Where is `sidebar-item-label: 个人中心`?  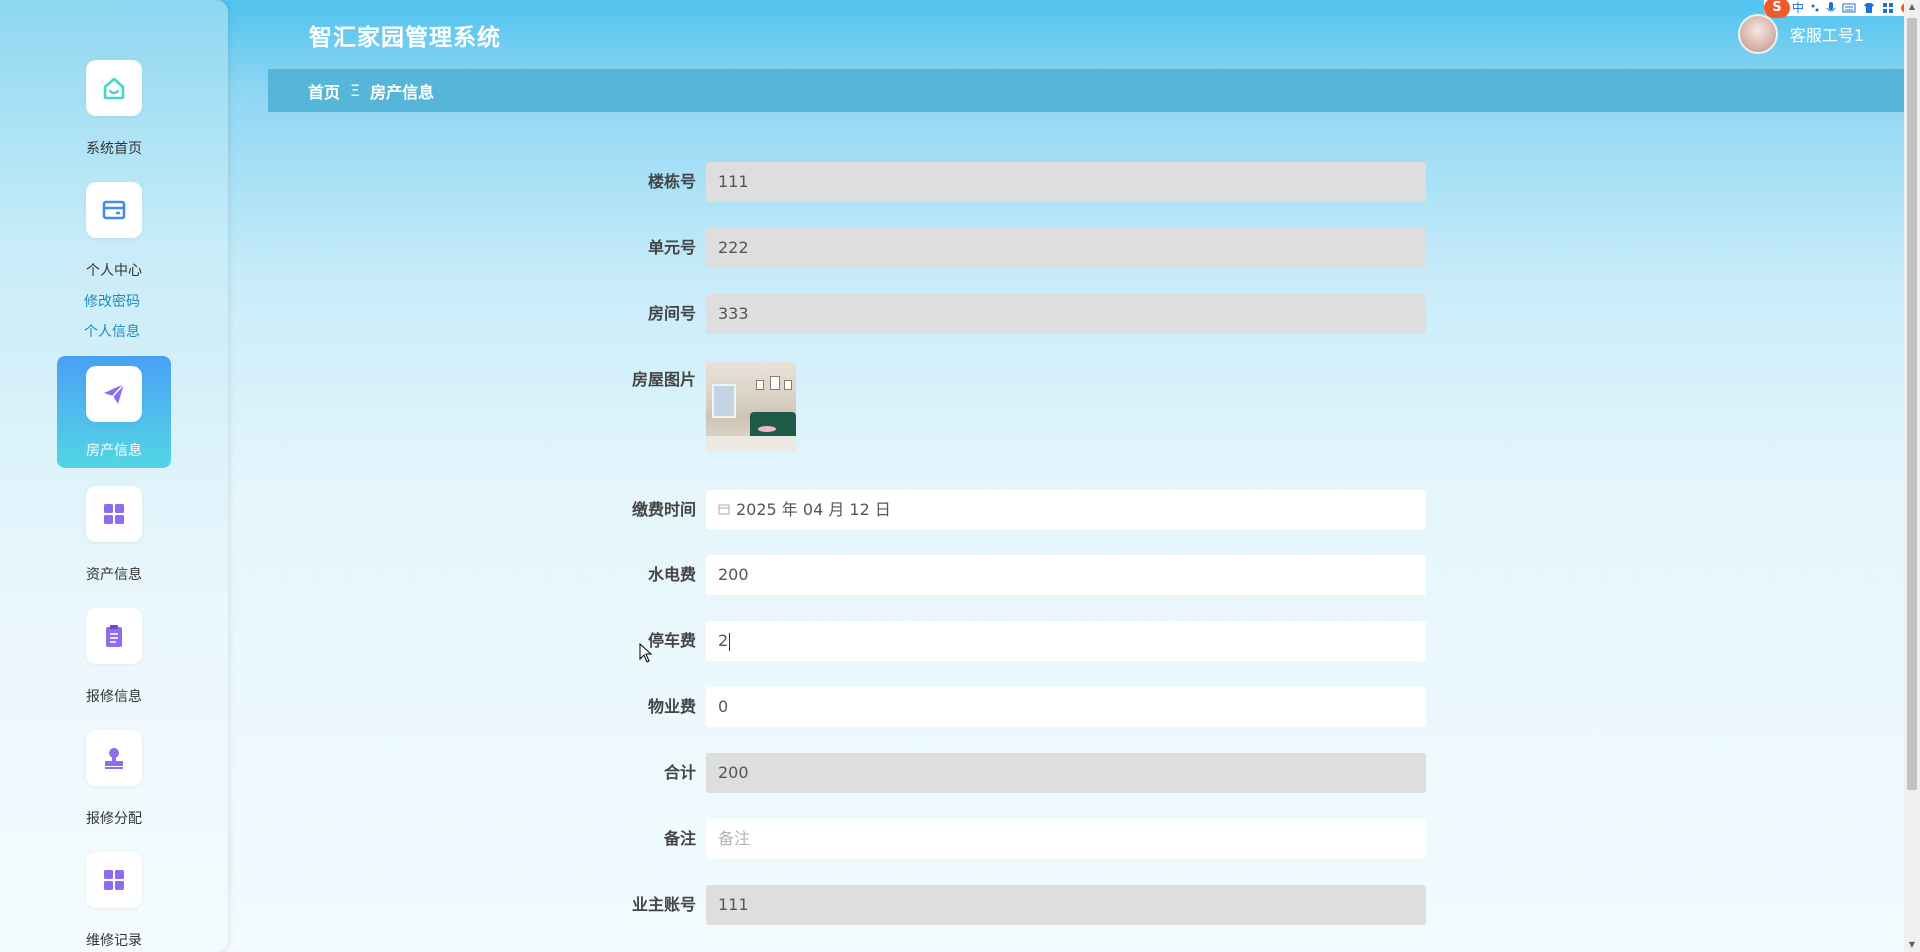
sidebar-item-label: 个人中心 is located at coordinates (114, 271).